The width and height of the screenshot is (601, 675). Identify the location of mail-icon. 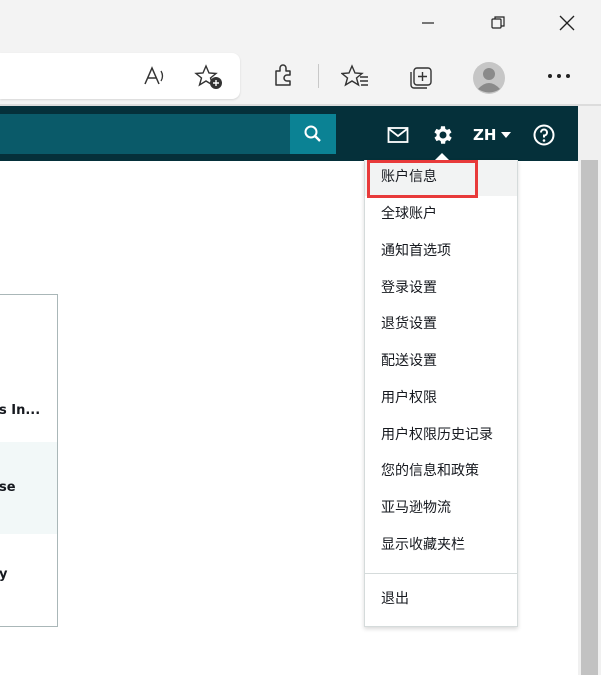
(398, 135).